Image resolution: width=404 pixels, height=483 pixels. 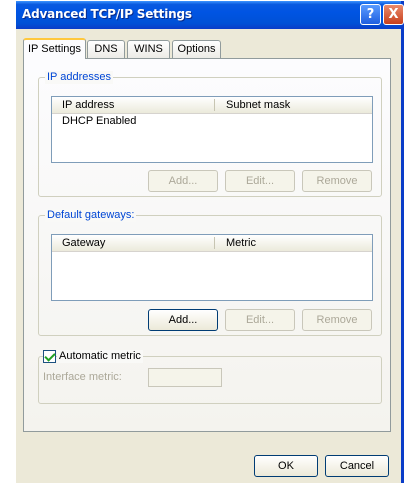 What do you see at coordinates (286, 466) in the screenshot?
I see `ok-button: OK` at bounding box center [286, 466].